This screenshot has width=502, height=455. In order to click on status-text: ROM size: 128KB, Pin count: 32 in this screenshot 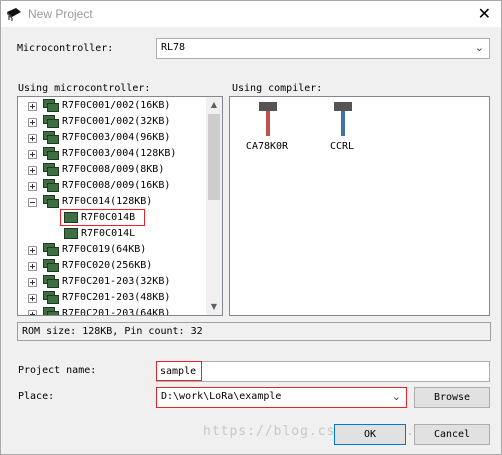, I will do `click(112, 331)`.